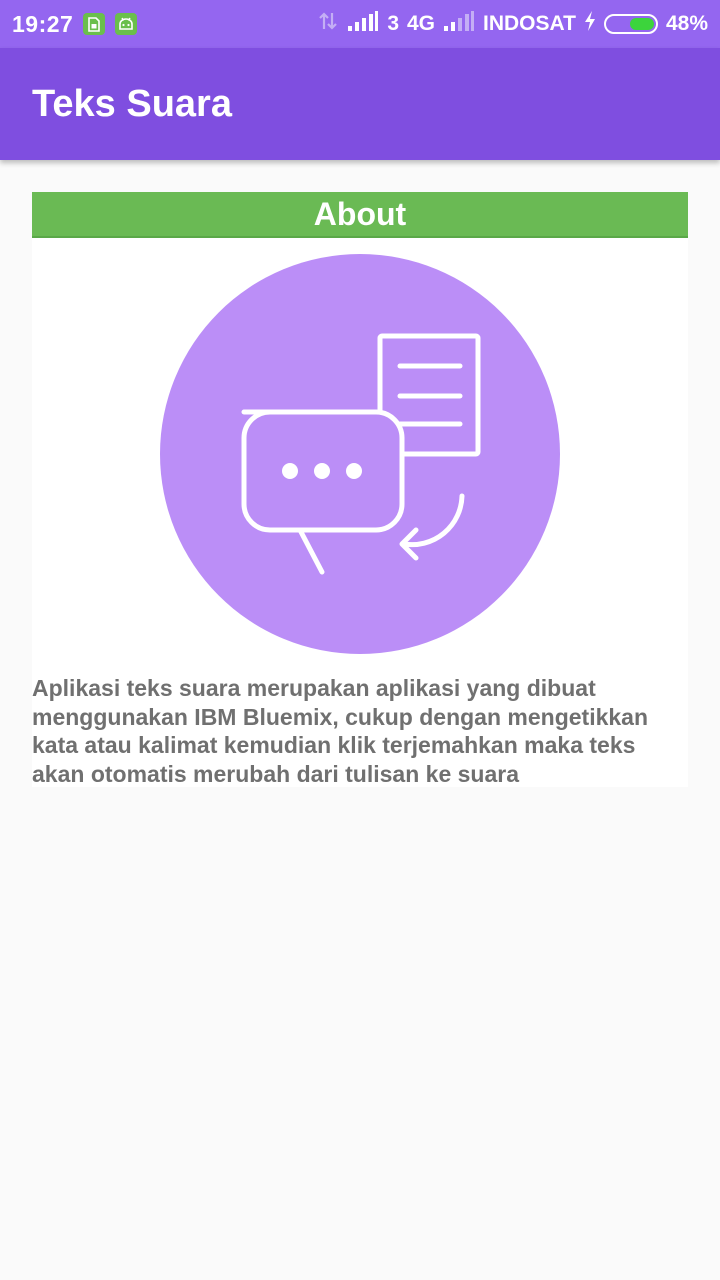 The height and width of the screenshot is (1280, 720). What do you see at coordinates (43, 23) in the screenshot?
I see `status-time: 19:27` at bounding box center [43, 23].